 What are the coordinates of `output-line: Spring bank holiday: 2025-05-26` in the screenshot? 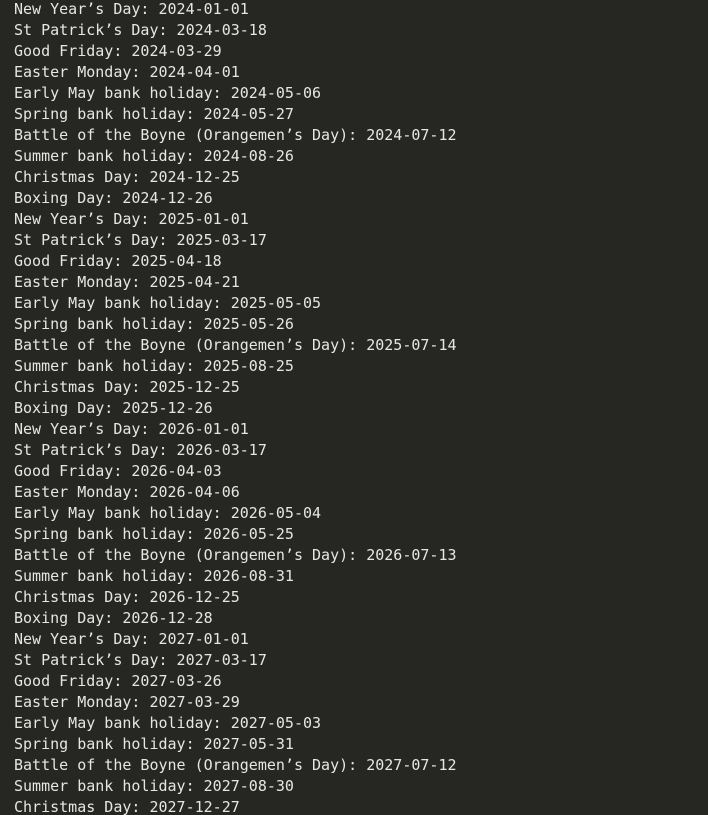 It's located at (154, 324).